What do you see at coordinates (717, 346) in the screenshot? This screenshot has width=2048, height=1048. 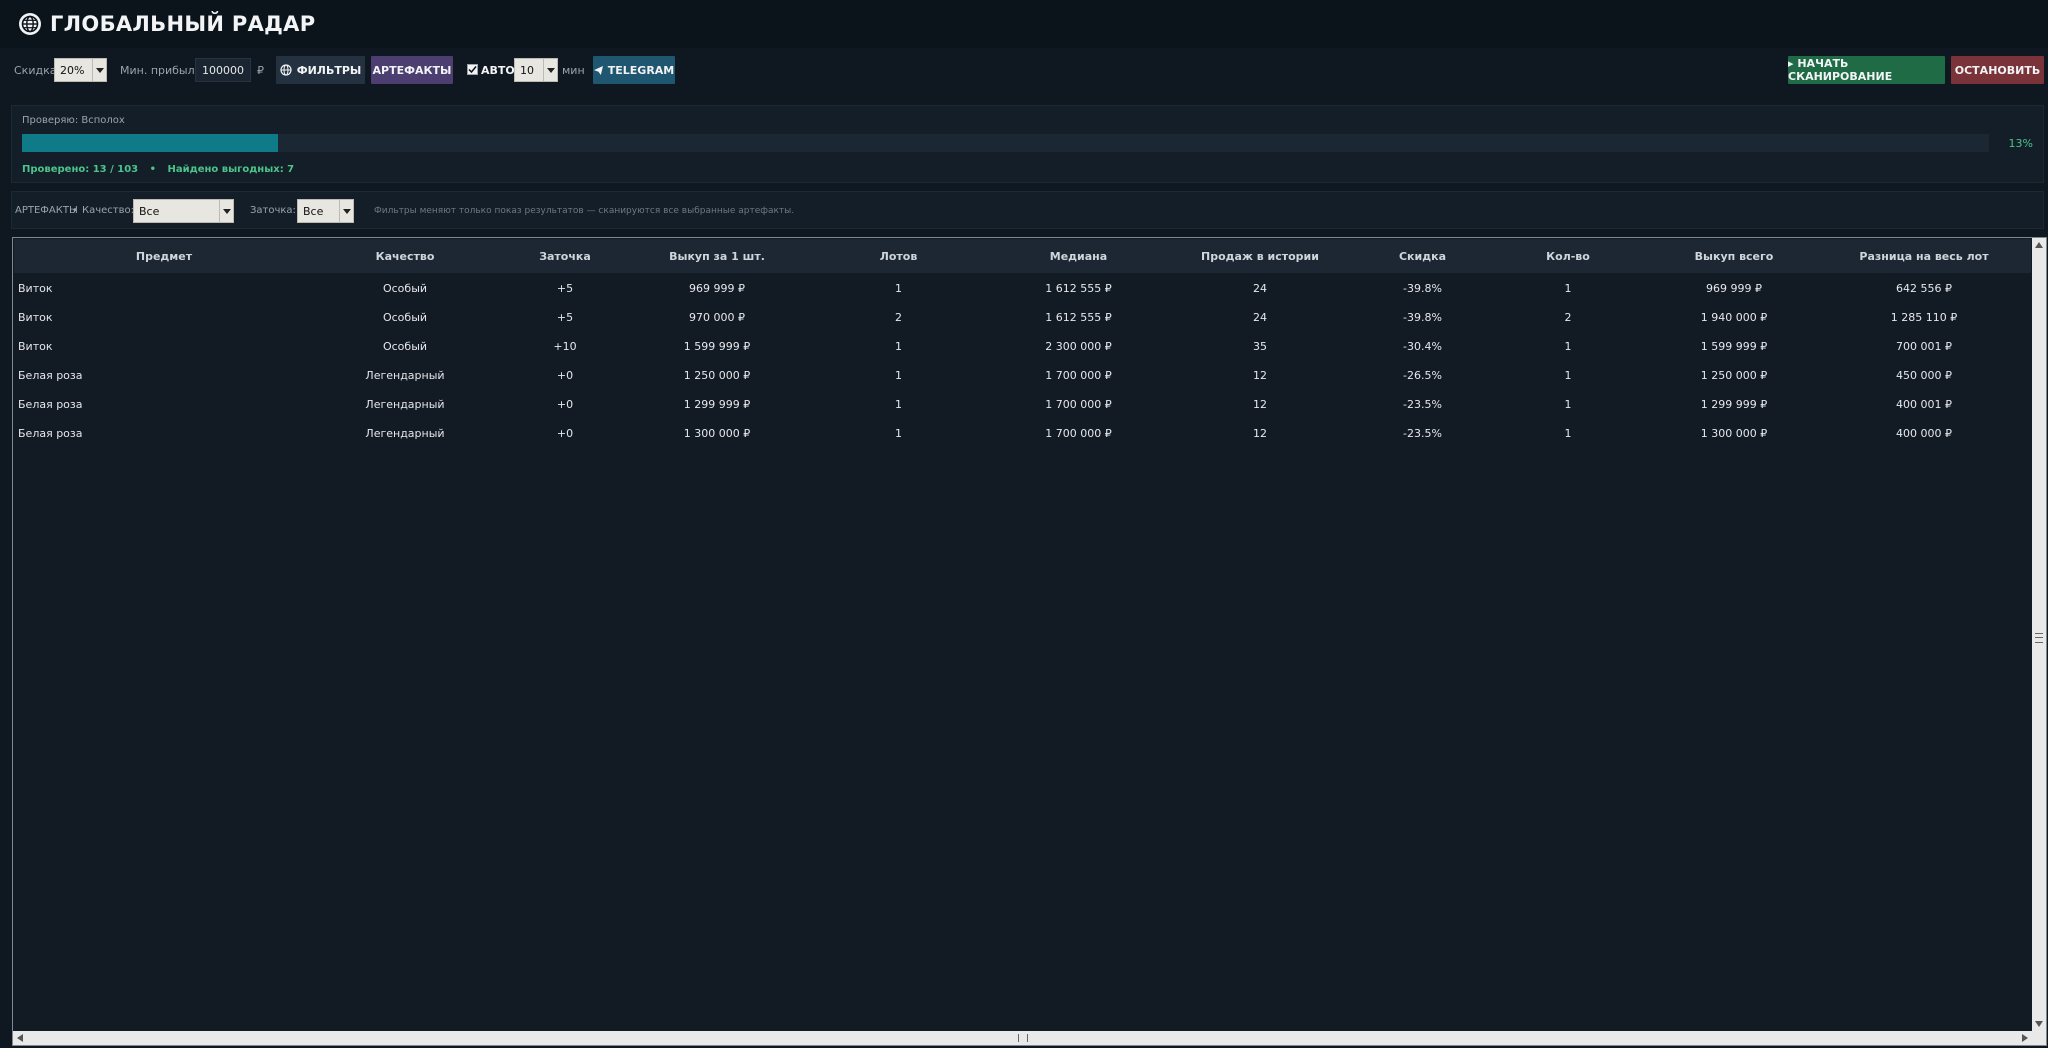 I see `table-cell: 1 599 999 ₽` at bounding box center [717, 346].